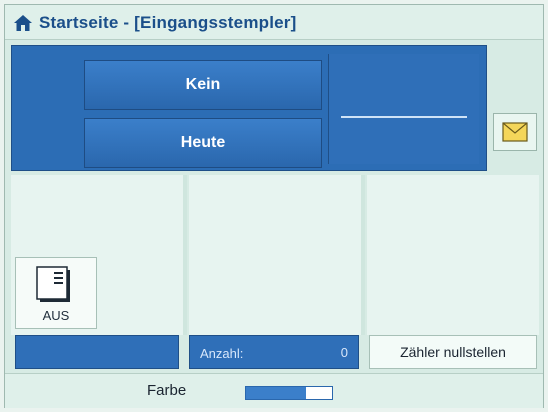 This screenshot has width=548, height=412. What do you see at coordinates (404, 117) in the screenshot?
I see `preview-divider` at bounding box center [404, 117].